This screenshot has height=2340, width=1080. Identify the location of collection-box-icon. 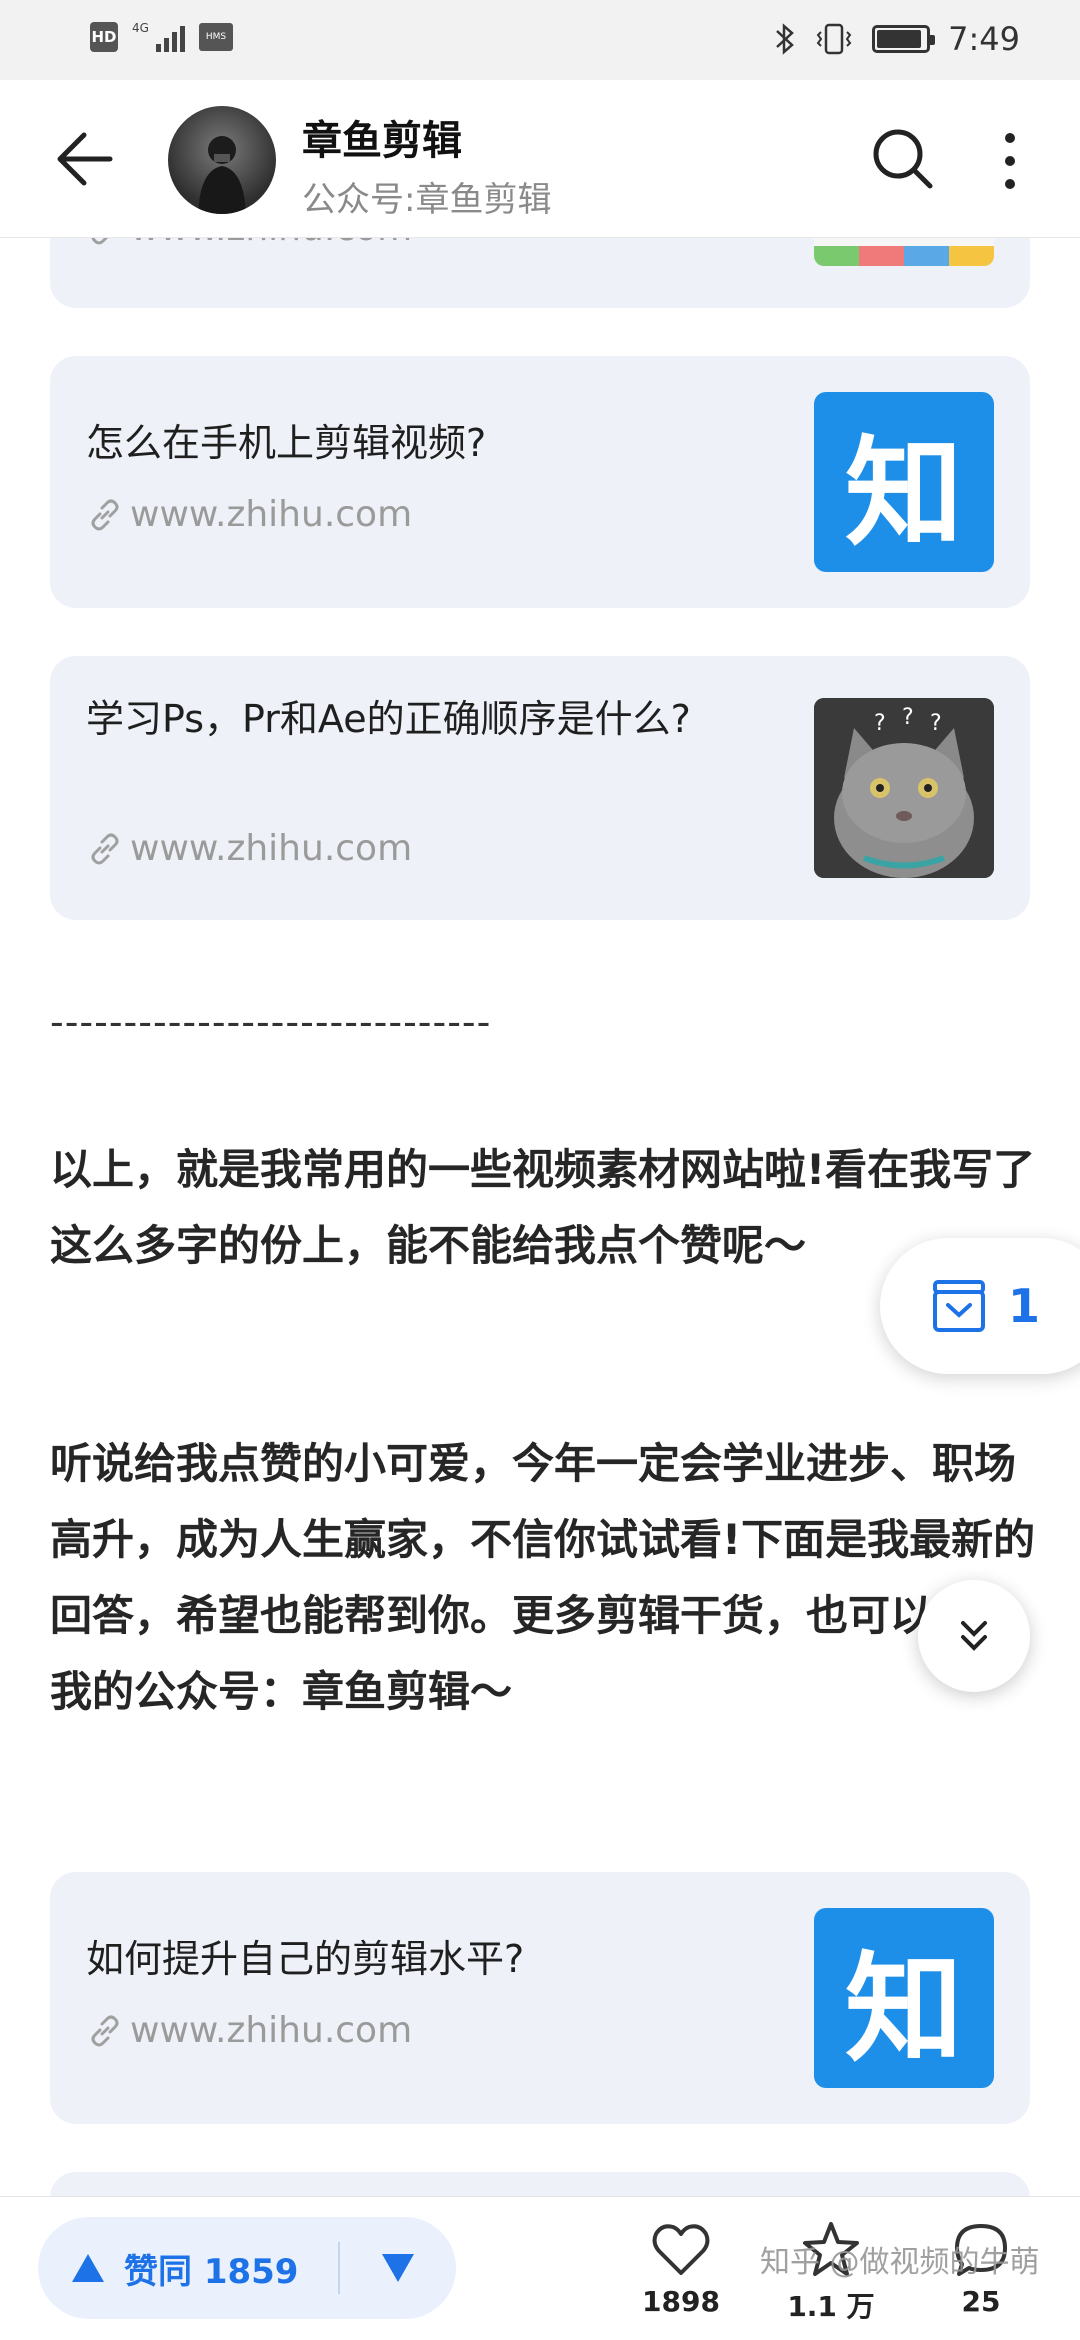
(959, 1306).